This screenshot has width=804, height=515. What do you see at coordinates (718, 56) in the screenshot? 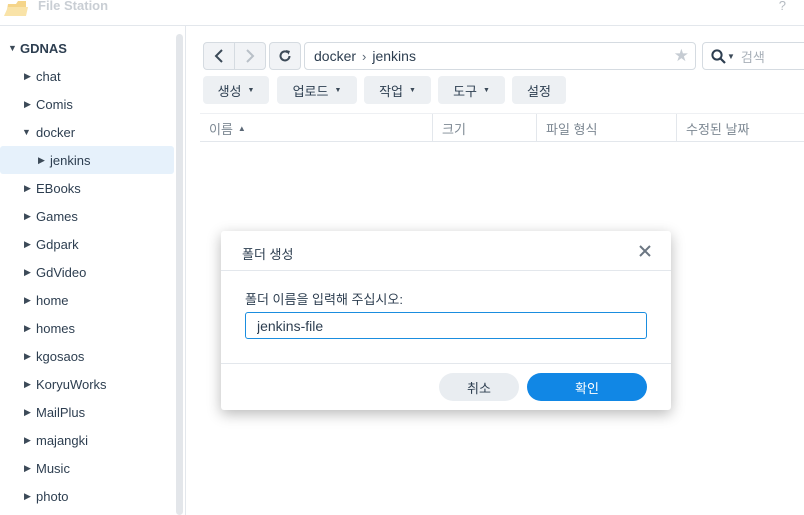
I see `search-icon` at bounding box center [718, 56].